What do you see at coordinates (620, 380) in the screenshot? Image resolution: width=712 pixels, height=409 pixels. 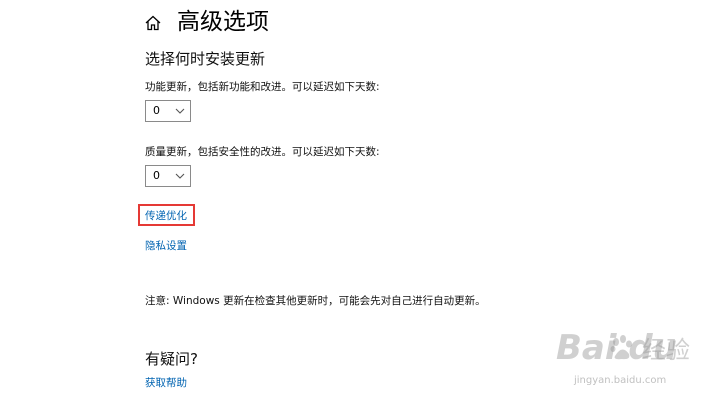 I see `watermark-url: jingyan.baidu.com` at bounding box center [620, 380].